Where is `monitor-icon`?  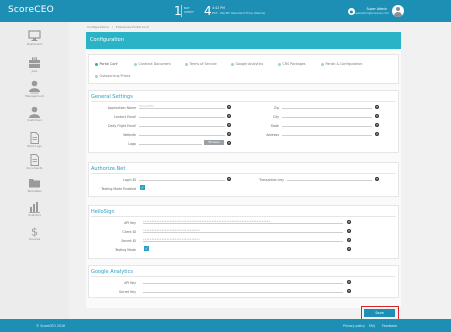
monitor-icon is located at coordinates (34, 35).